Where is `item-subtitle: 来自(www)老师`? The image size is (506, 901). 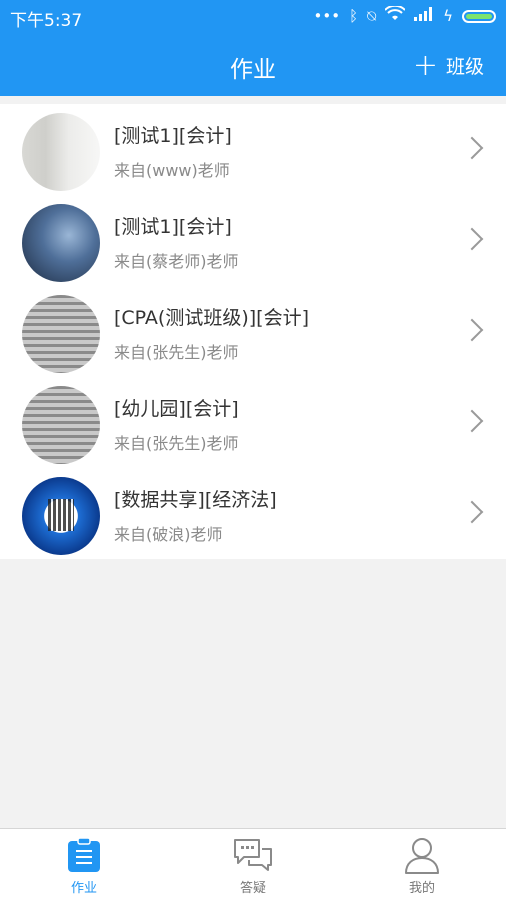
item-subtitle: 来自(www)老师 is located at coordinates (172, 170).